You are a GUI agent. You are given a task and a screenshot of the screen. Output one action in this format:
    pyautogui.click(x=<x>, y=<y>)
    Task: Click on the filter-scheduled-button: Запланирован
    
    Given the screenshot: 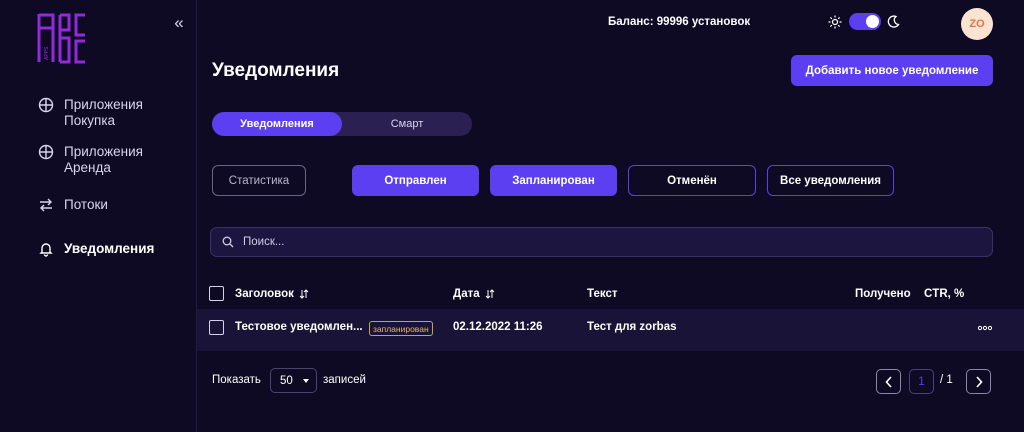 What is the action you would take?
    pyautogui.click(x=553, y=180)
    